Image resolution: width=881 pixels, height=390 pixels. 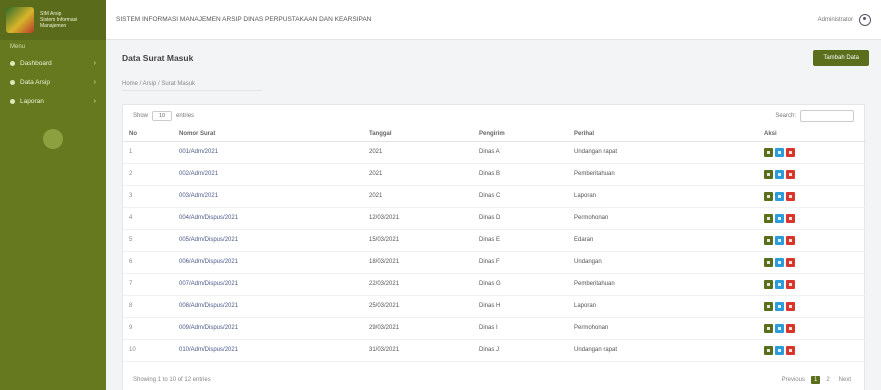 I want to click on column-header-nomor: Nomor Surat, so click(x=268, y=134).